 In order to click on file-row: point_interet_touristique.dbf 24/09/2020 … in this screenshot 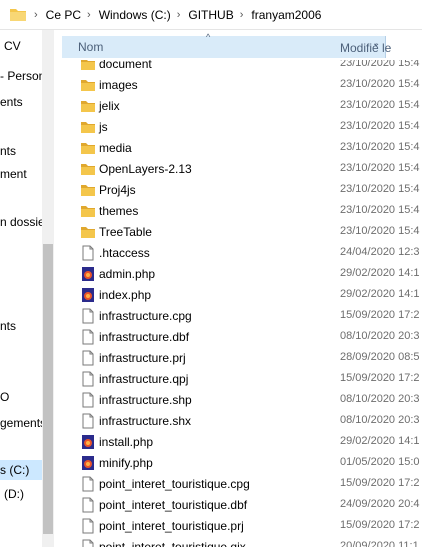, I will do `click(238, 505)`.